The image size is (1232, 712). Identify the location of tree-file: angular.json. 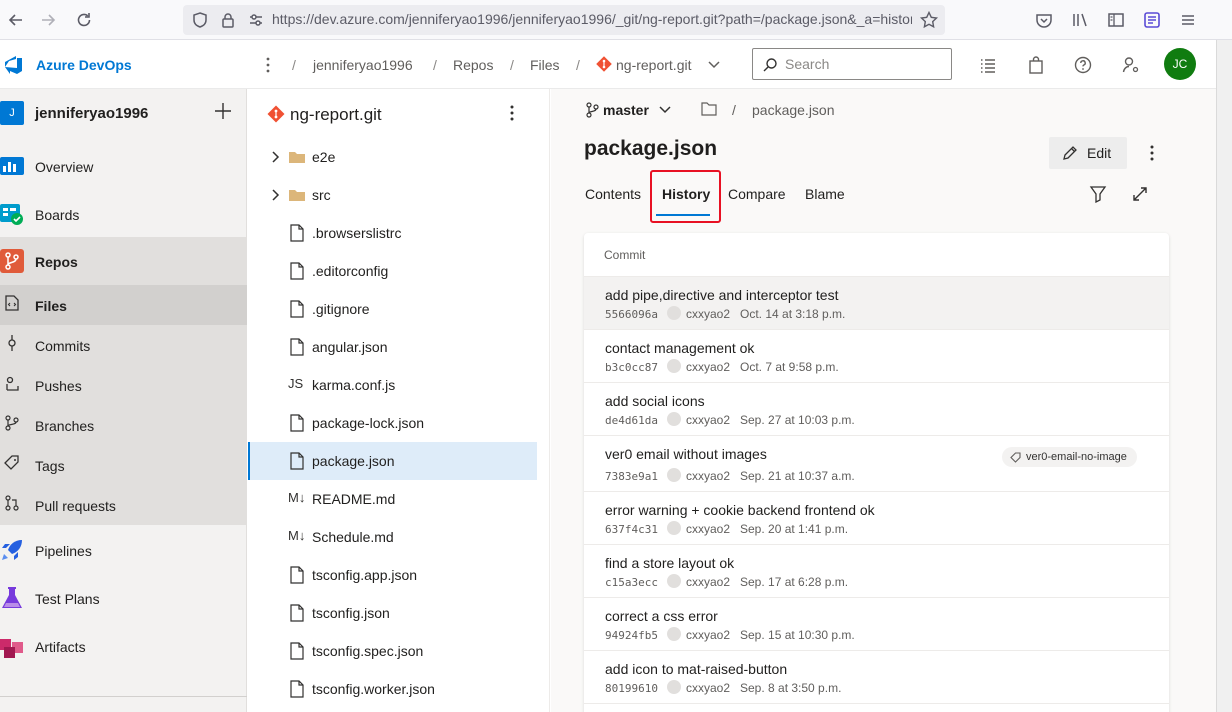
(392, 347).